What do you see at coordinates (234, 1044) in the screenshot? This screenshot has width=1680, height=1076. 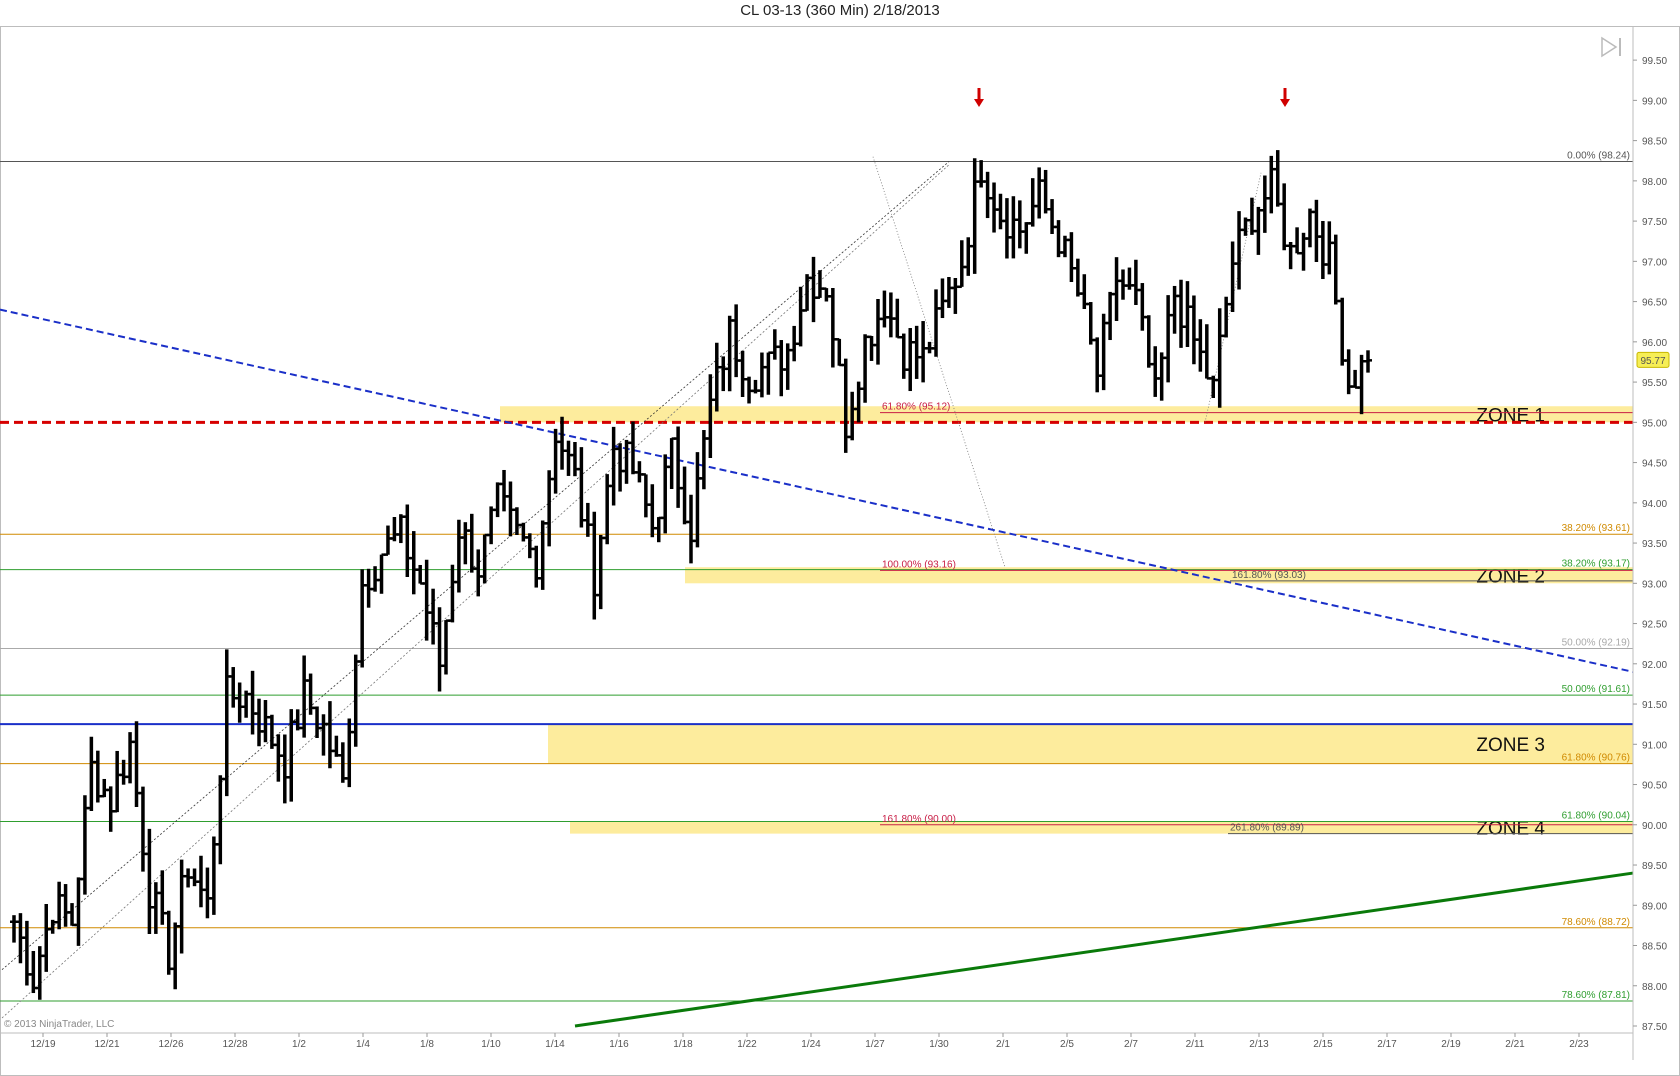 I see `x-tick-label: 12/28` at bounding box center [234, 1044].